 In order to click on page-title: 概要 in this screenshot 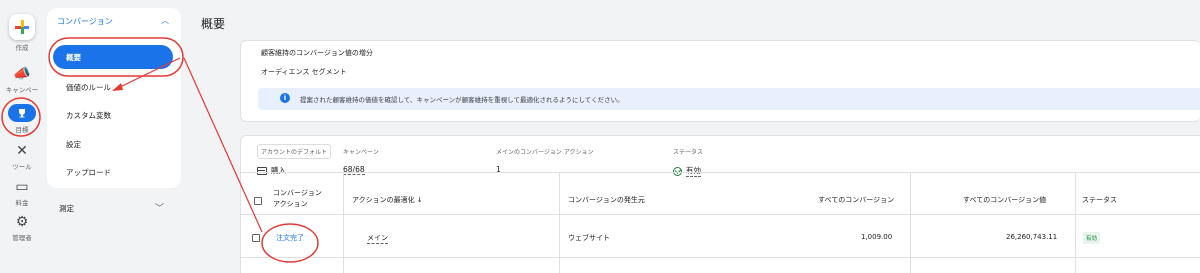, I will do `click(213, 24)`.